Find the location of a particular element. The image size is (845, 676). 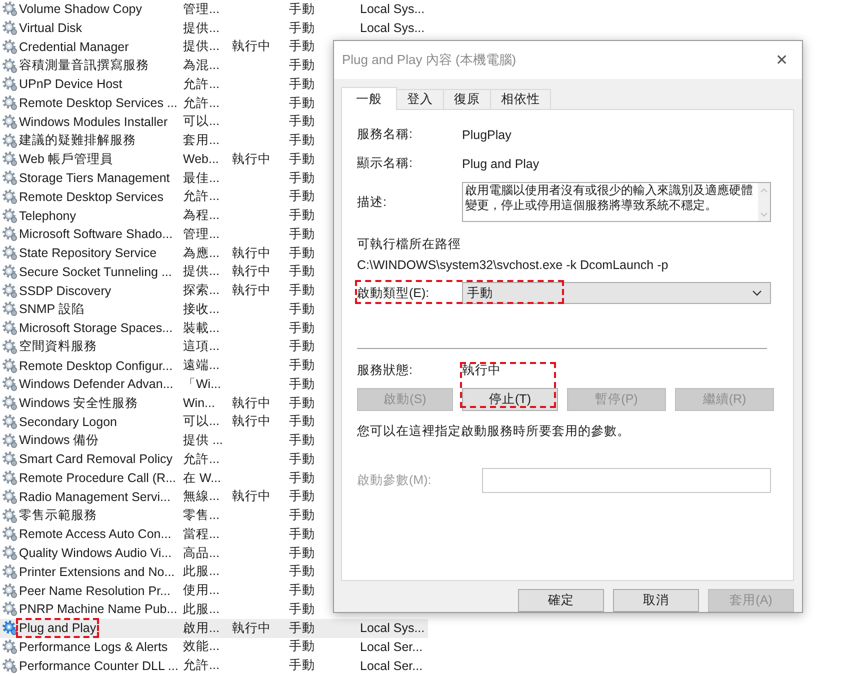

service-row: Radio Management Servi... 無線... 執行中 手動 is located at coordinates (214, 497).